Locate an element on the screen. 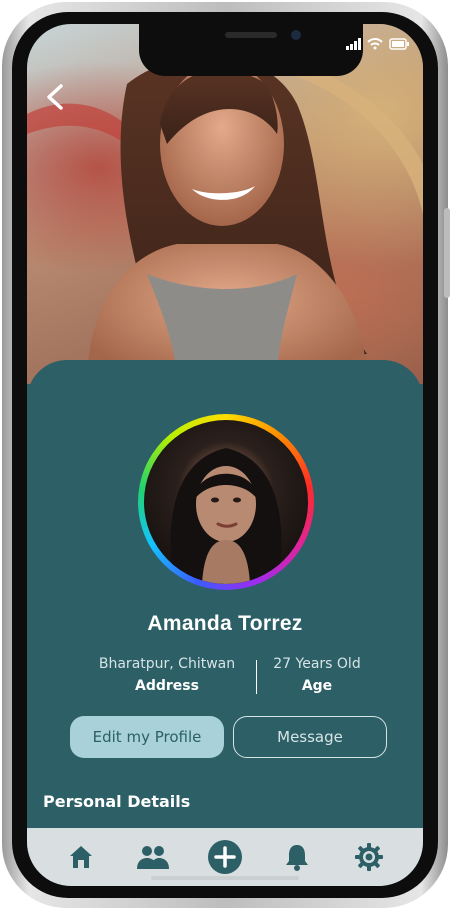 The height and width of the screenshot is (912, 452). tab-bar is located at coordinates (225, 857).